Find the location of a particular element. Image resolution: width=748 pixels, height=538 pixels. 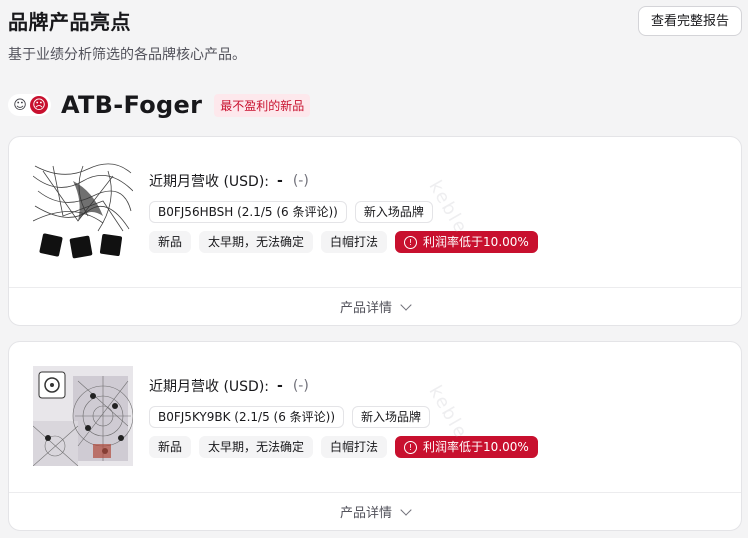

asin-rating-tag: B0FJ5KY9BK (2.1/5 (6 条评论)) is located at coordinates (247, 417).